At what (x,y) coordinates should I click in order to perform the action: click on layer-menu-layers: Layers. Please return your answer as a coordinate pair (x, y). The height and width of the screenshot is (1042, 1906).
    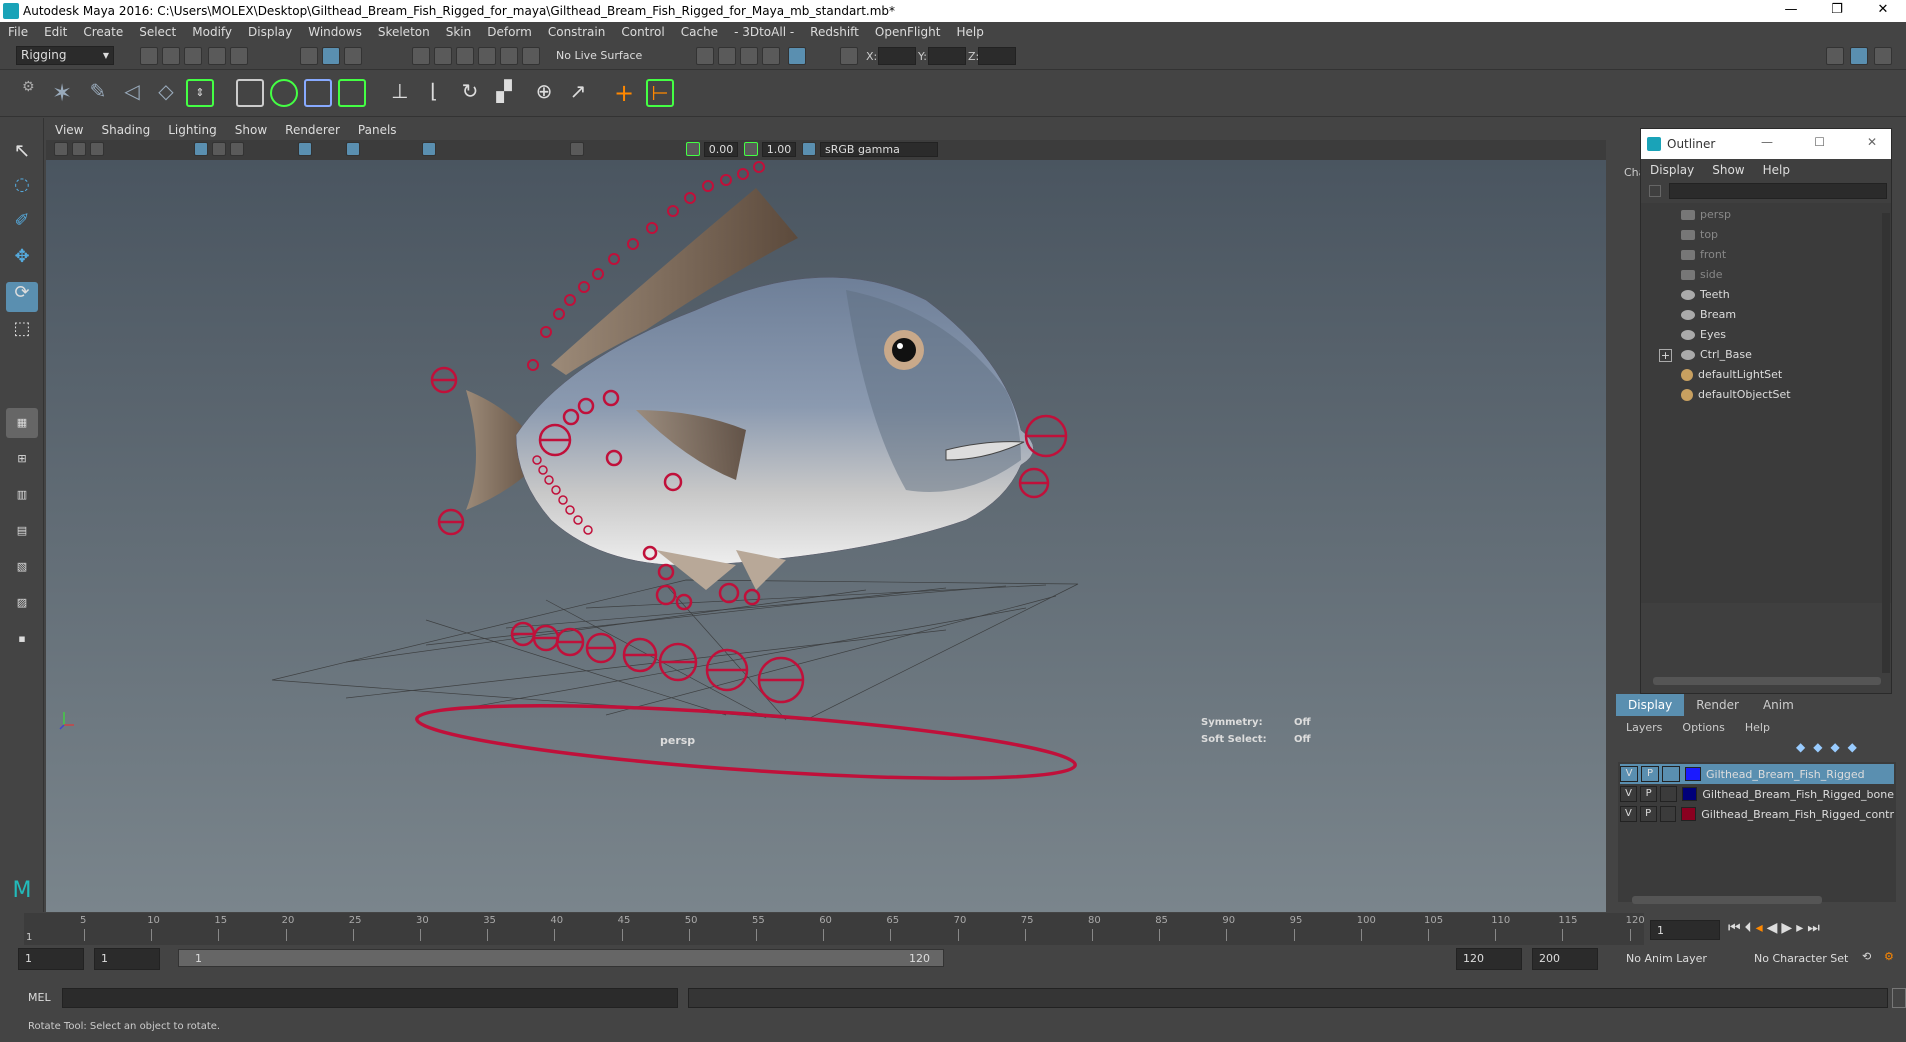
    Looking at the image, I should click on (1644, 727).